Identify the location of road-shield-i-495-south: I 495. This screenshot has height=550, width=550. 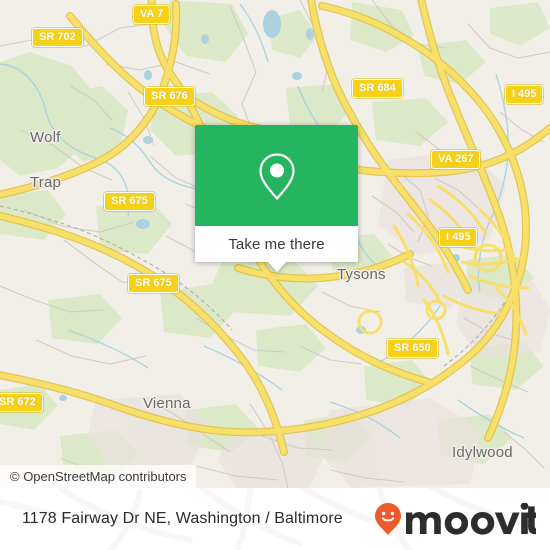
(458, 237).